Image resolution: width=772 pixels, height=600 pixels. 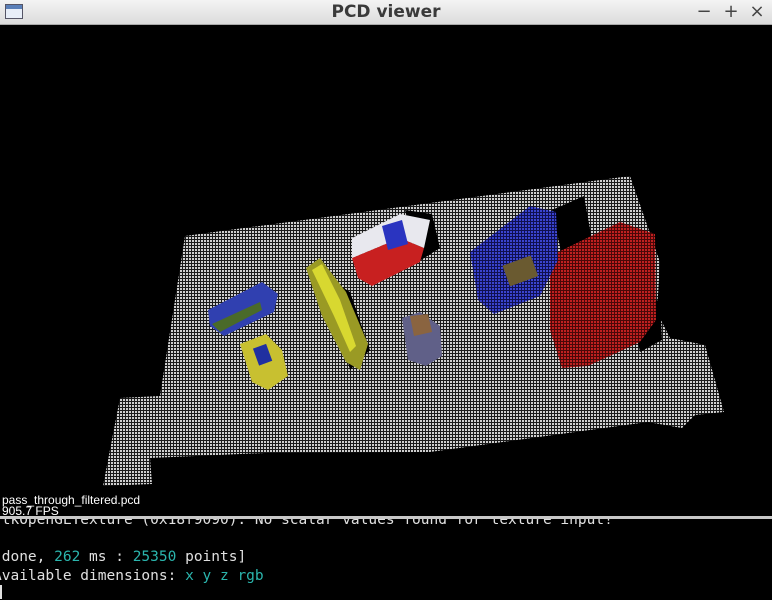 I want to click on dimension-list: x y z rgb, so click(x=224, y=576).